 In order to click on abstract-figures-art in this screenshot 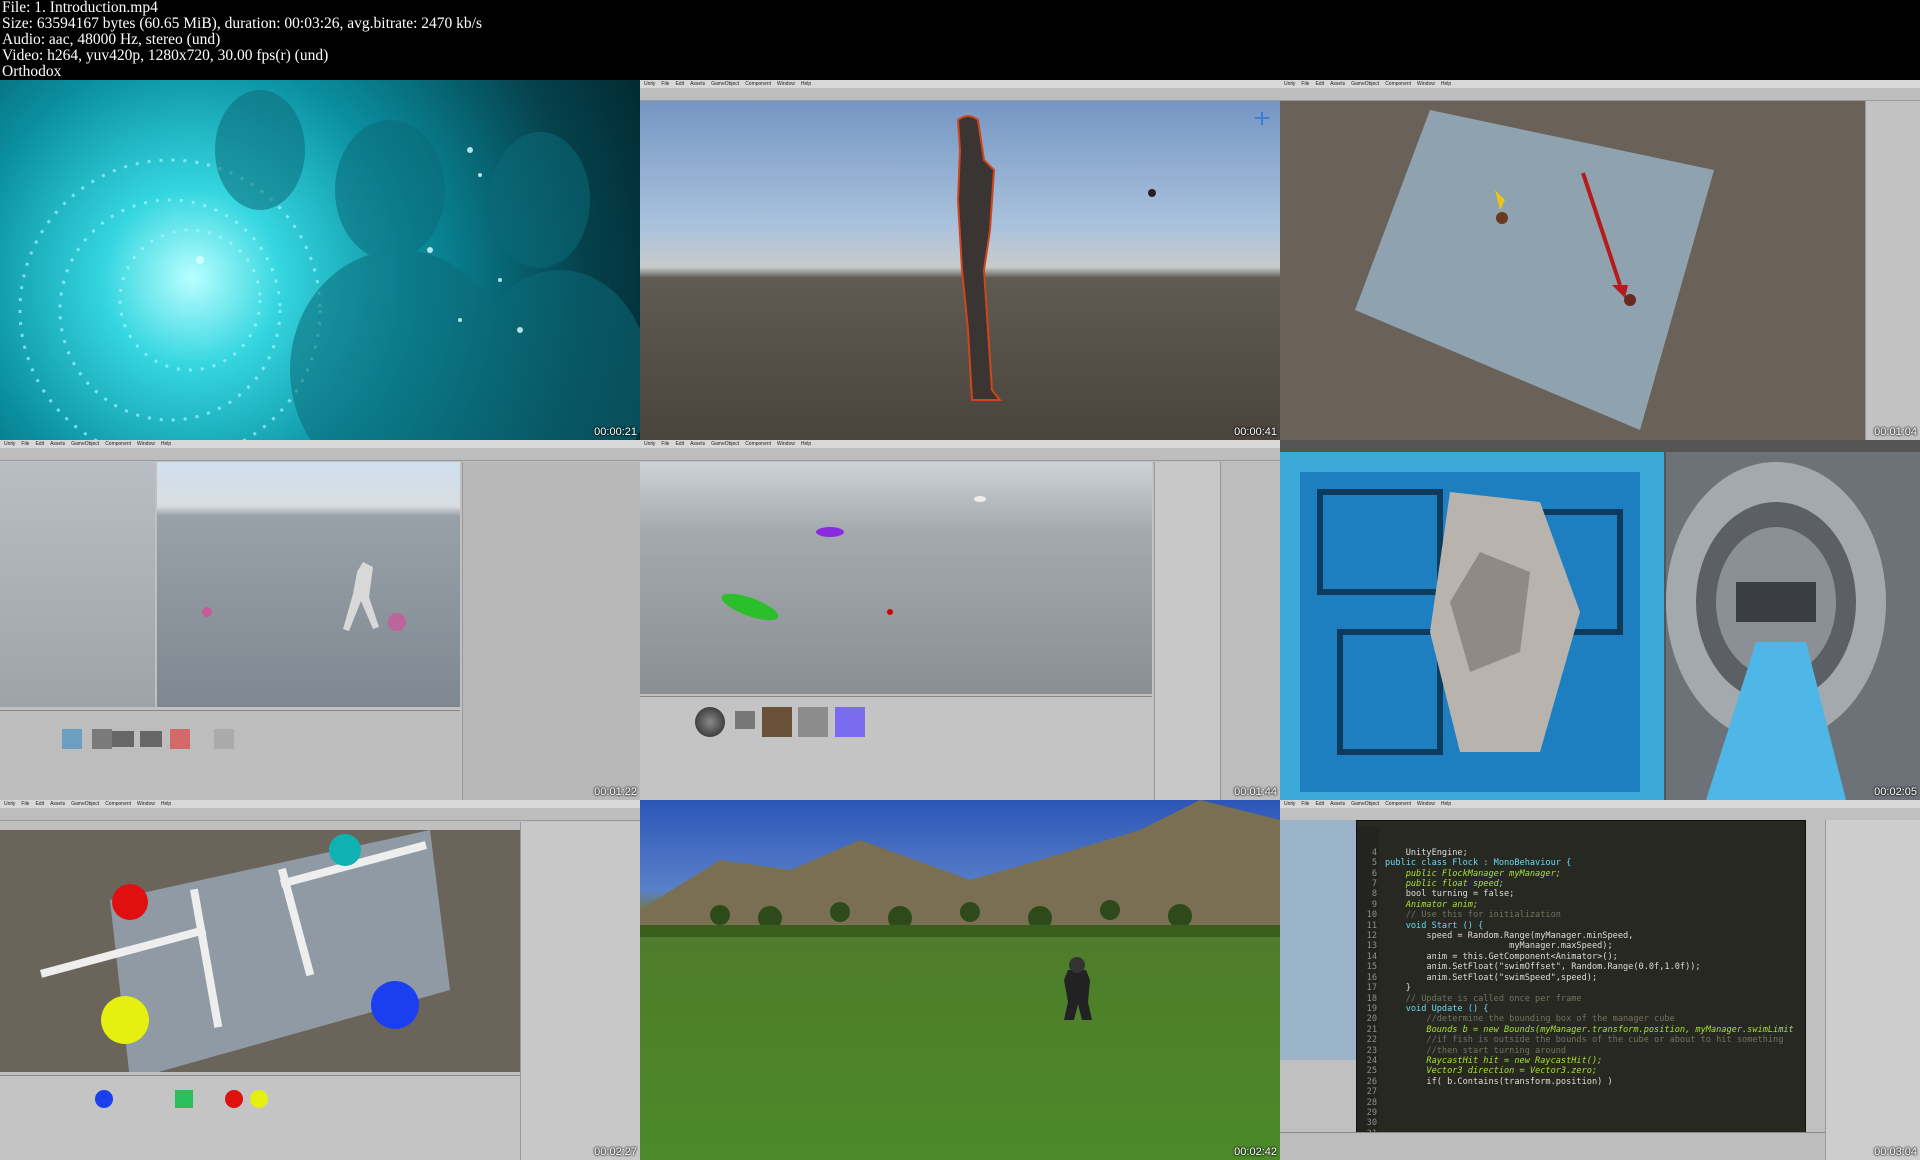, I will do `click(329, 265)`.